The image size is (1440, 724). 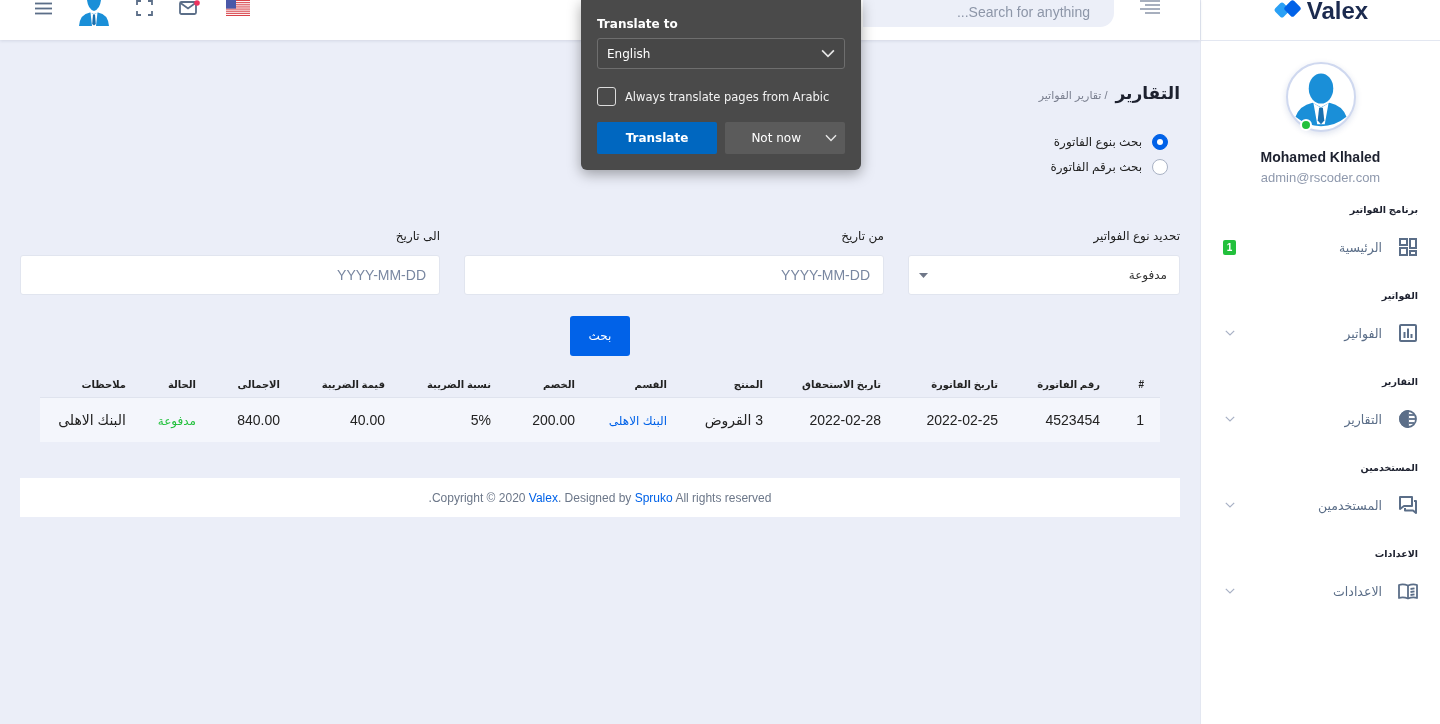 I want to click on column-header: الحالة, so click(x=182, y=384).